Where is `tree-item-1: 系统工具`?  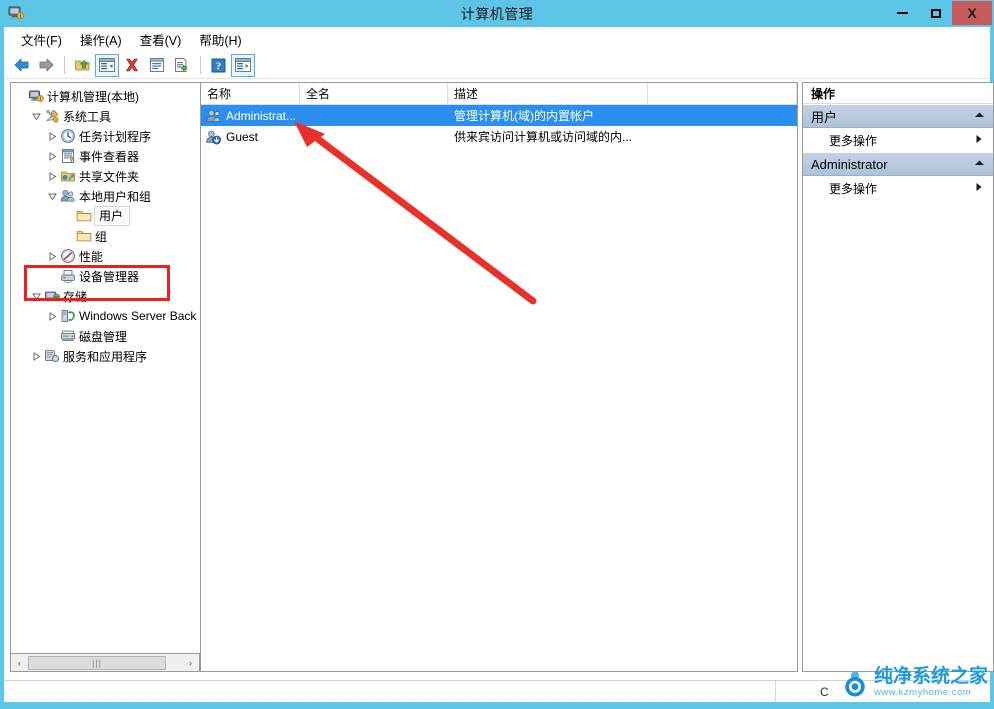
tree-item-1: 系统工具 is located at coordinates (105, 116).